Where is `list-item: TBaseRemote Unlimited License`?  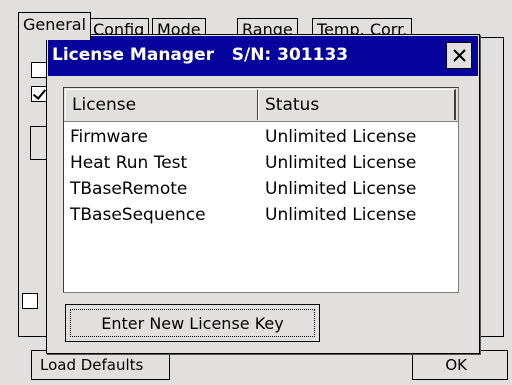 list-item: TBaseRemote Unlimited License is located at coordinates (261, 189).